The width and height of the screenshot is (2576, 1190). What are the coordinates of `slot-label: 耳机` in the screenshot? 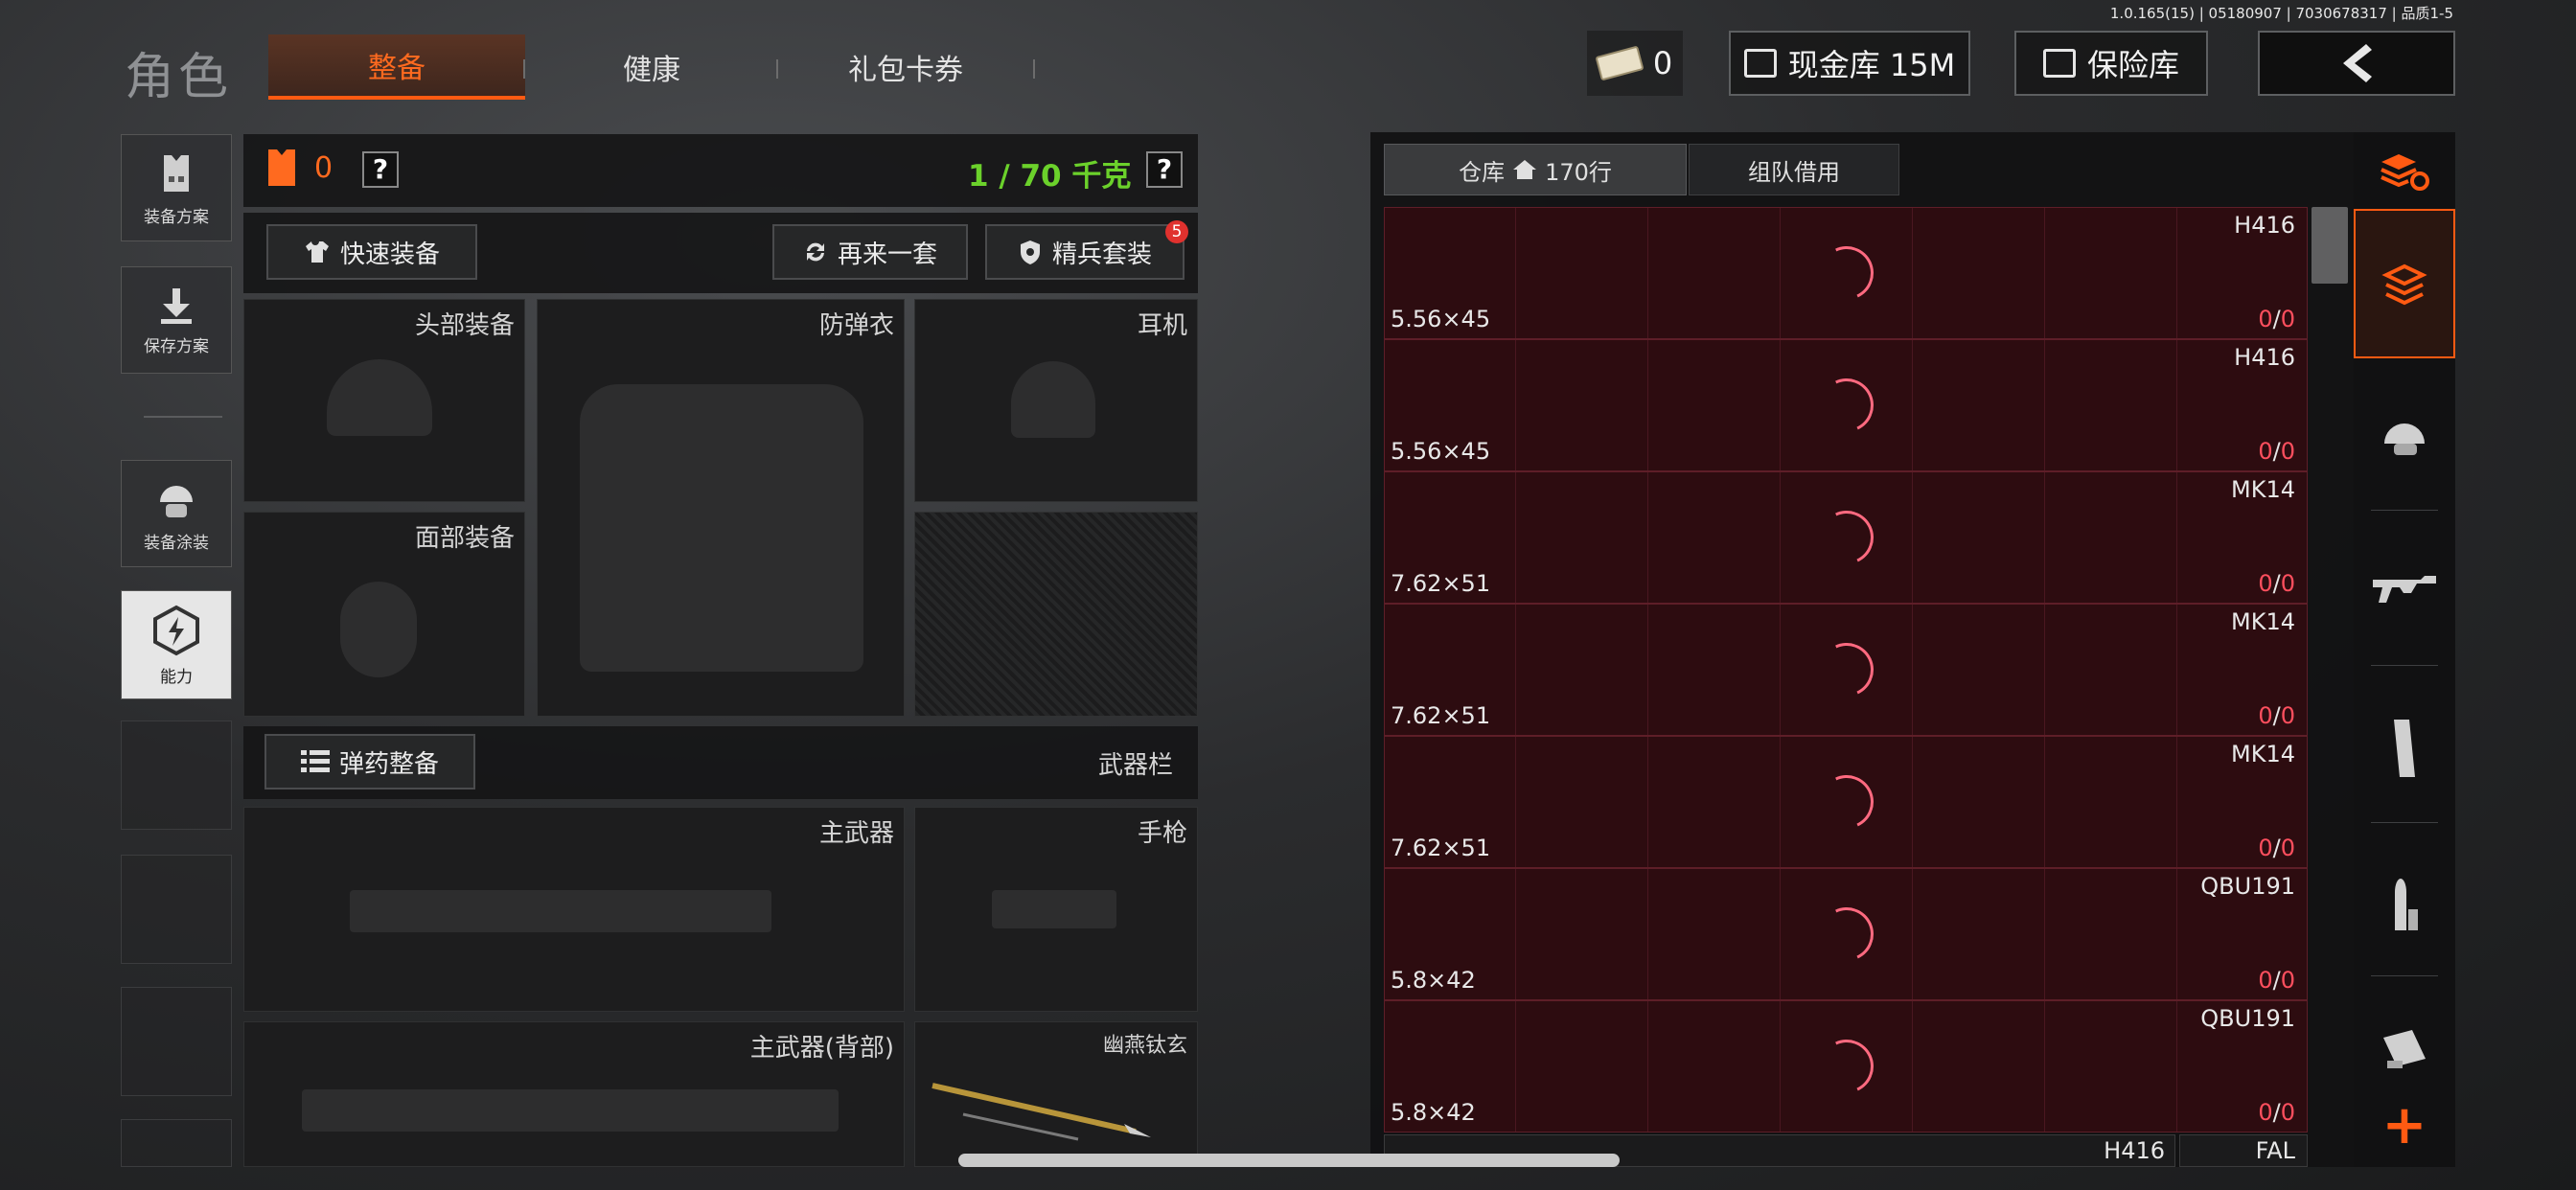 It's located at (1162, 326).